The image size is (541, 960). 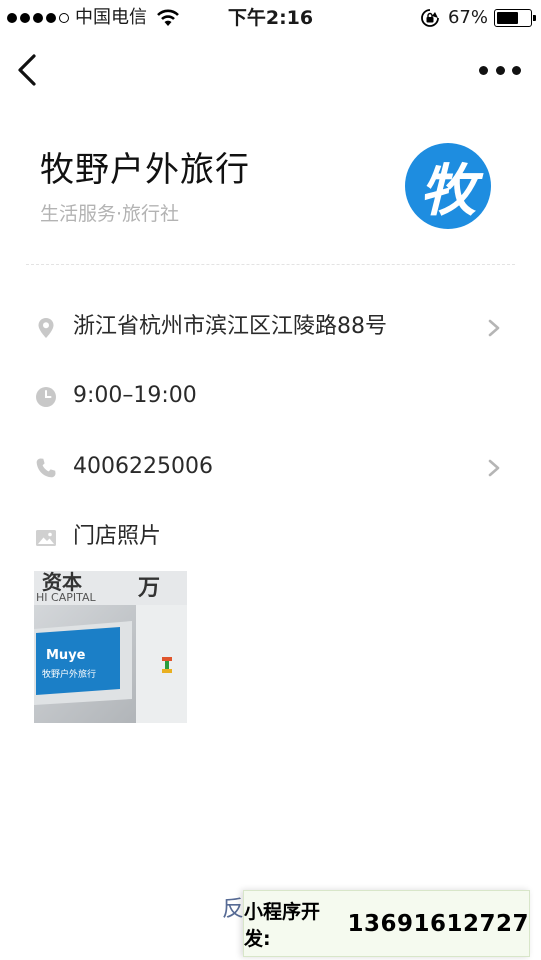 What do you see at coordinates (46, 538) in the screenshot?
I see `image-icon` at bounding box center [46, 538].